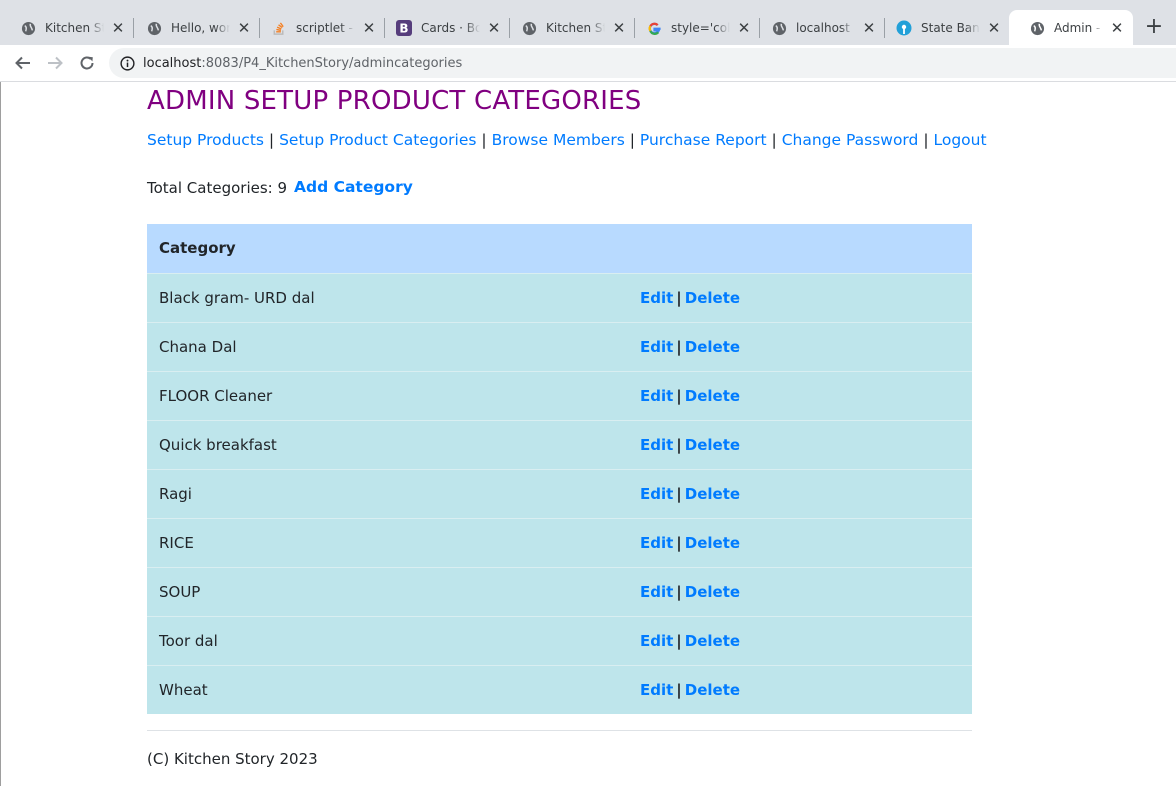 The image size is (1176, 786). What do you see at coordinates (200, 28) in the screenshot?
I see `tab-title: Hello, world!` at bounding box center [200, 28].